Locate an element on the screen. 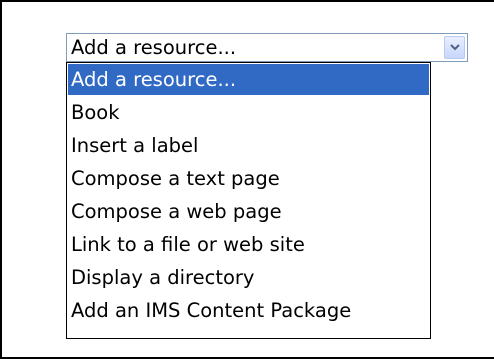 The height and width of the screenshot is (359, 494). chevron-down-icon is located at coordinates (455, 47).